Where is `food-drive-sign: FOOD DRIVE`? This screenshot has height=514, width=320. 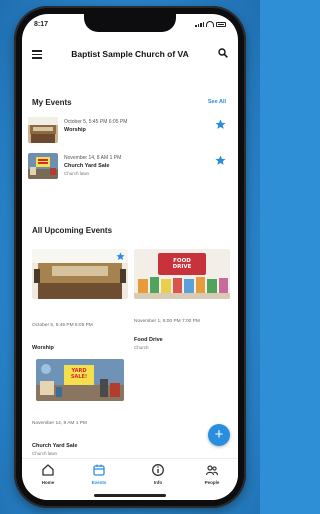 food-drive-sign: FOOD DRIVE is located at coordinates (182, 264).